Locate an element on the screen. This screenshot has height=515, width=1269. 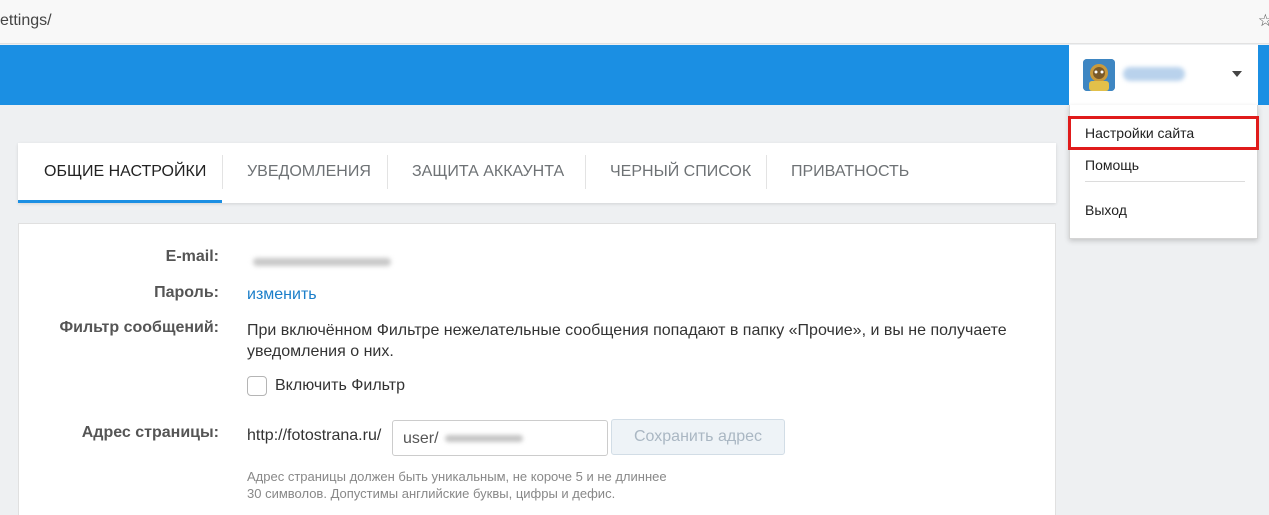
user-name-blurred is located at coordinates (1154, 74).